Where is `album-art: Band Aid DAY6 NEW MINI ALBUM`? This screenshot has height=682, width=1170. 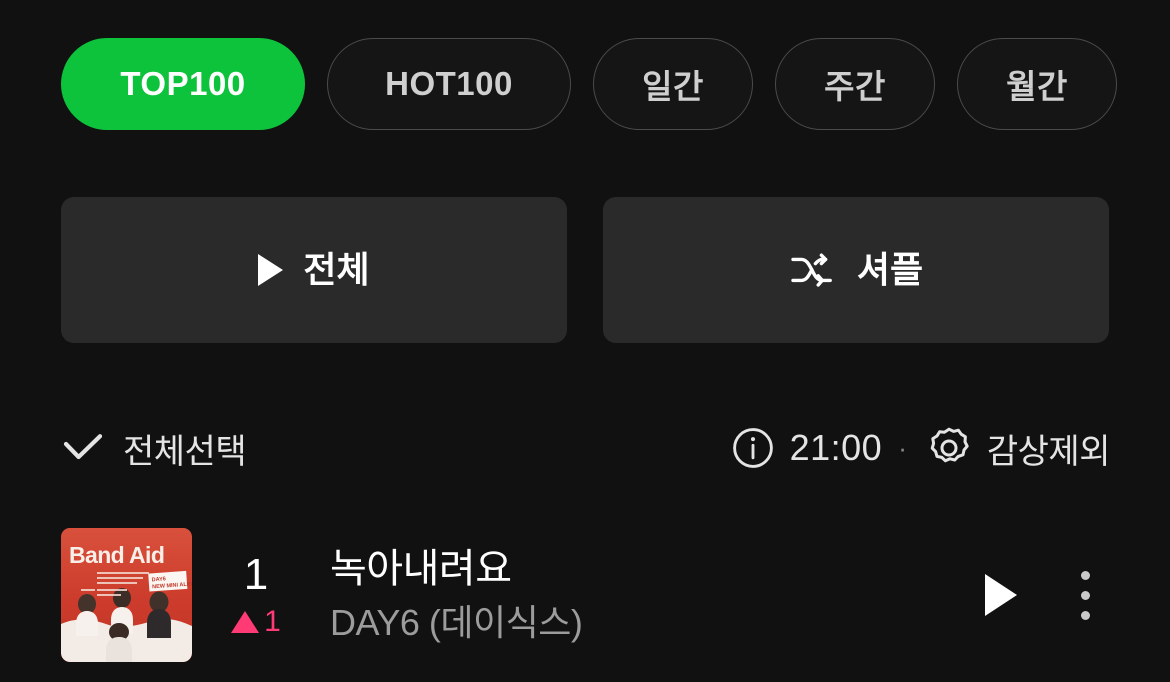
album-art: Band Aid DAY6 NEW MINI ALBUM is located at coordinates (126, 595).